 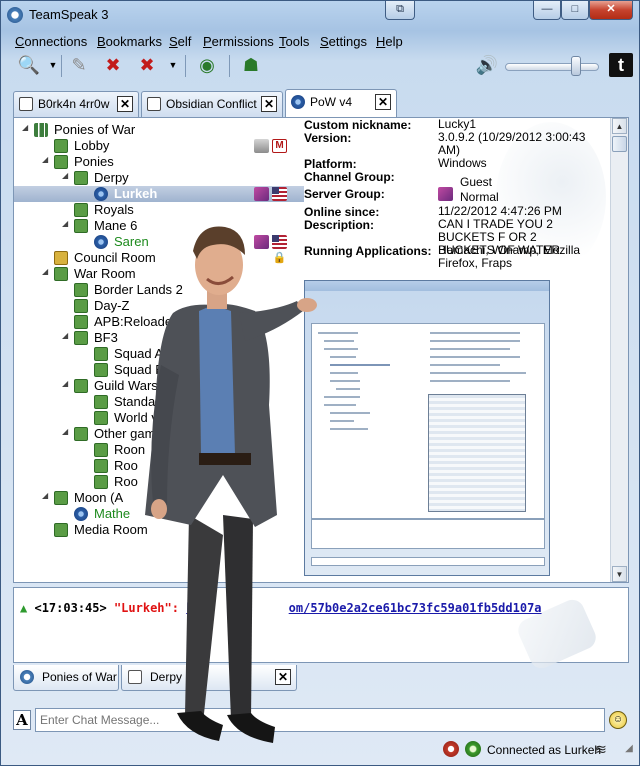 What do you see at coordinates (159, 370) in the screenshot?
I see `tree-channel: Squad B` at bounding box center [159, 370].